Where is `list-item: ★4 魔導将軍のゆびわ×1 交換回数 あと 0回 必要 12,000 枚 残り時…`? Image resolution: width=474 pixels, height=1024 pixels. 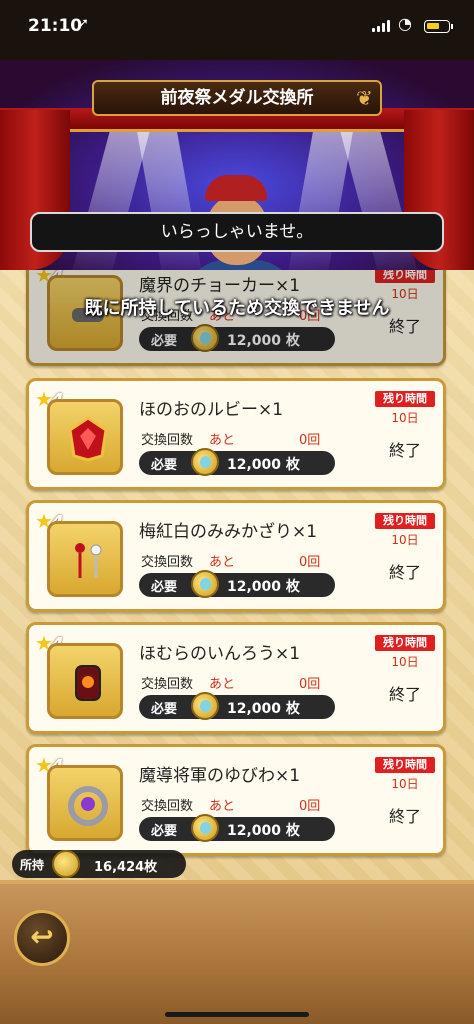 list-item: ★4 魔導将軍のゆびわ×1 交換回数 あと 0回 必要 12,000 枚 残り時… is located at coordinates (236, 800).